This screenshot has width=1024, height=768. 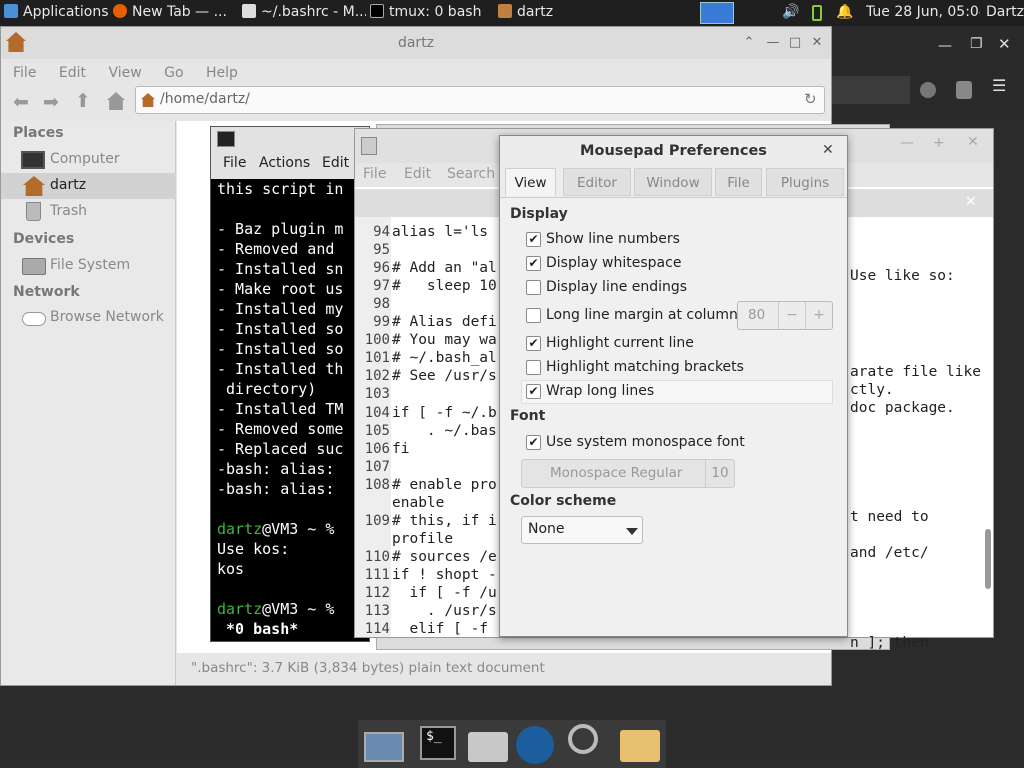 I want to click on highlight-matching-brackets-checkbox, so click(x=533, y=367).